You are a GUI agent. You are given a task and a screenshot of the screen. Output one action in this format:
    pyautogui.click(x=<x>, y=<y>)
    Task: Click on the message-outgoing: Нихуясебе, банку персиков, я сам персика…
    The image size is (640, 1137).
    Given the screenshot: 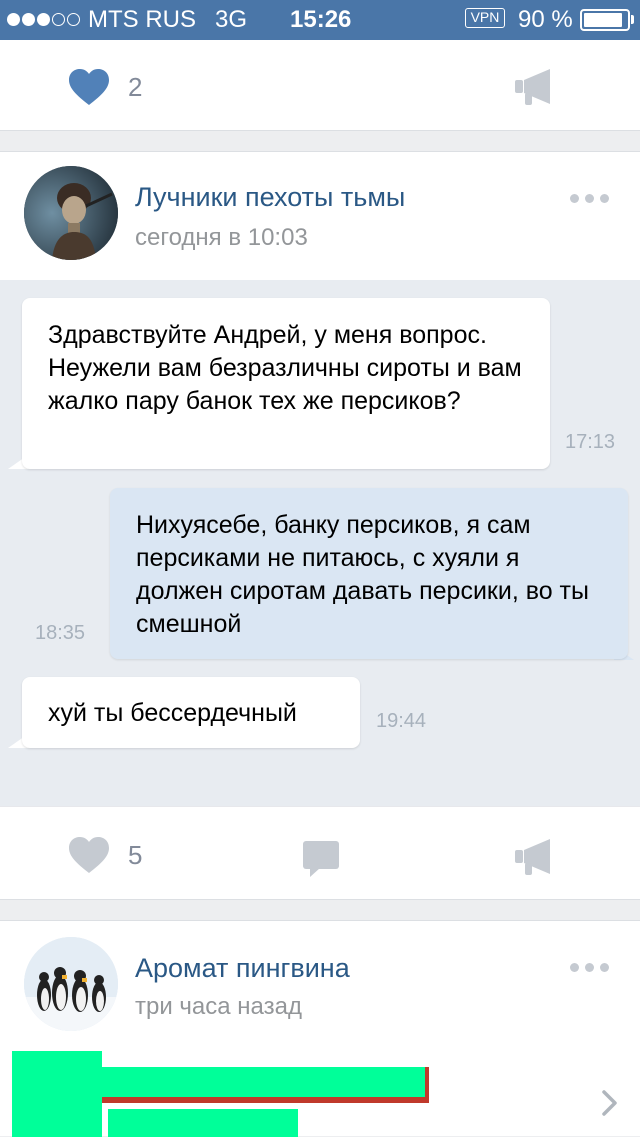 What is the action you would take?
    pyautogui.click(x=369, y=573)
    